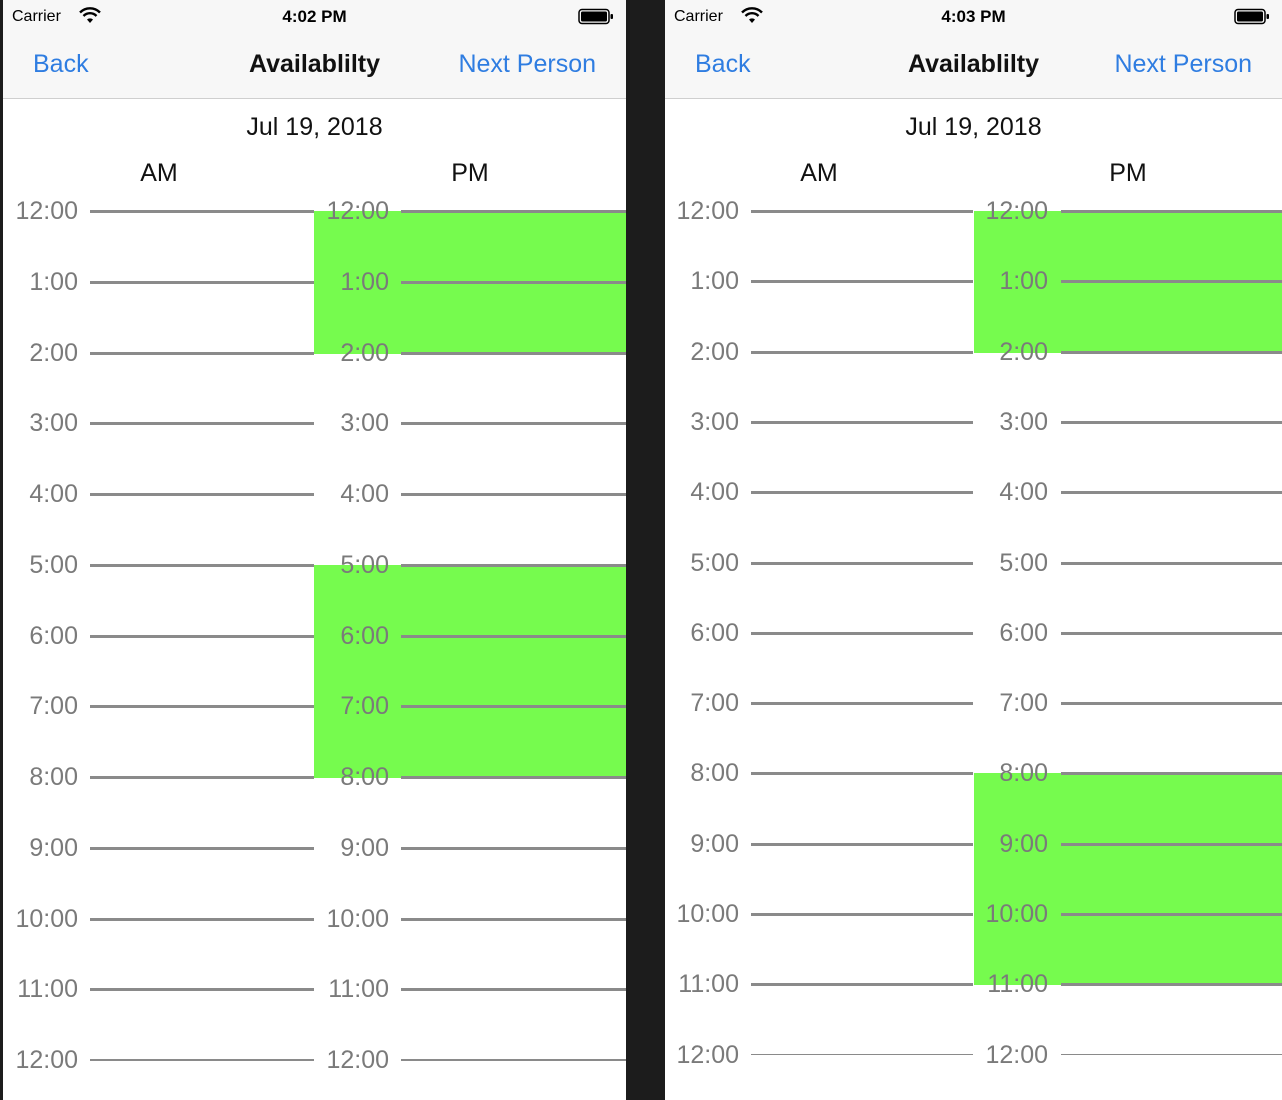 This screenshot has height=1100, width=1282. Describe the element at coordinates (1023, 492) in the screenshot. I see `pm-hour-label: 4:00` at that location.